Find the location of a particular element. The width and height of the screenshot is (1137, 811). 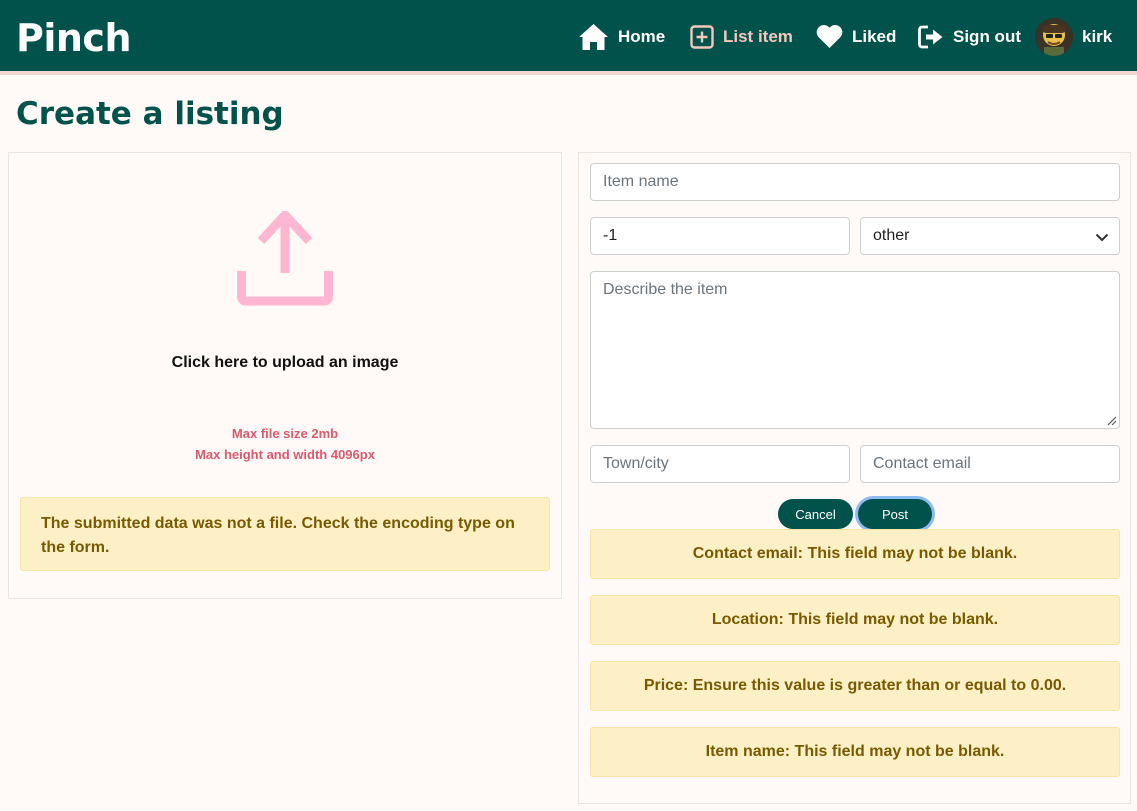

nav-liked: Liked is located at coordinates (856, 37).